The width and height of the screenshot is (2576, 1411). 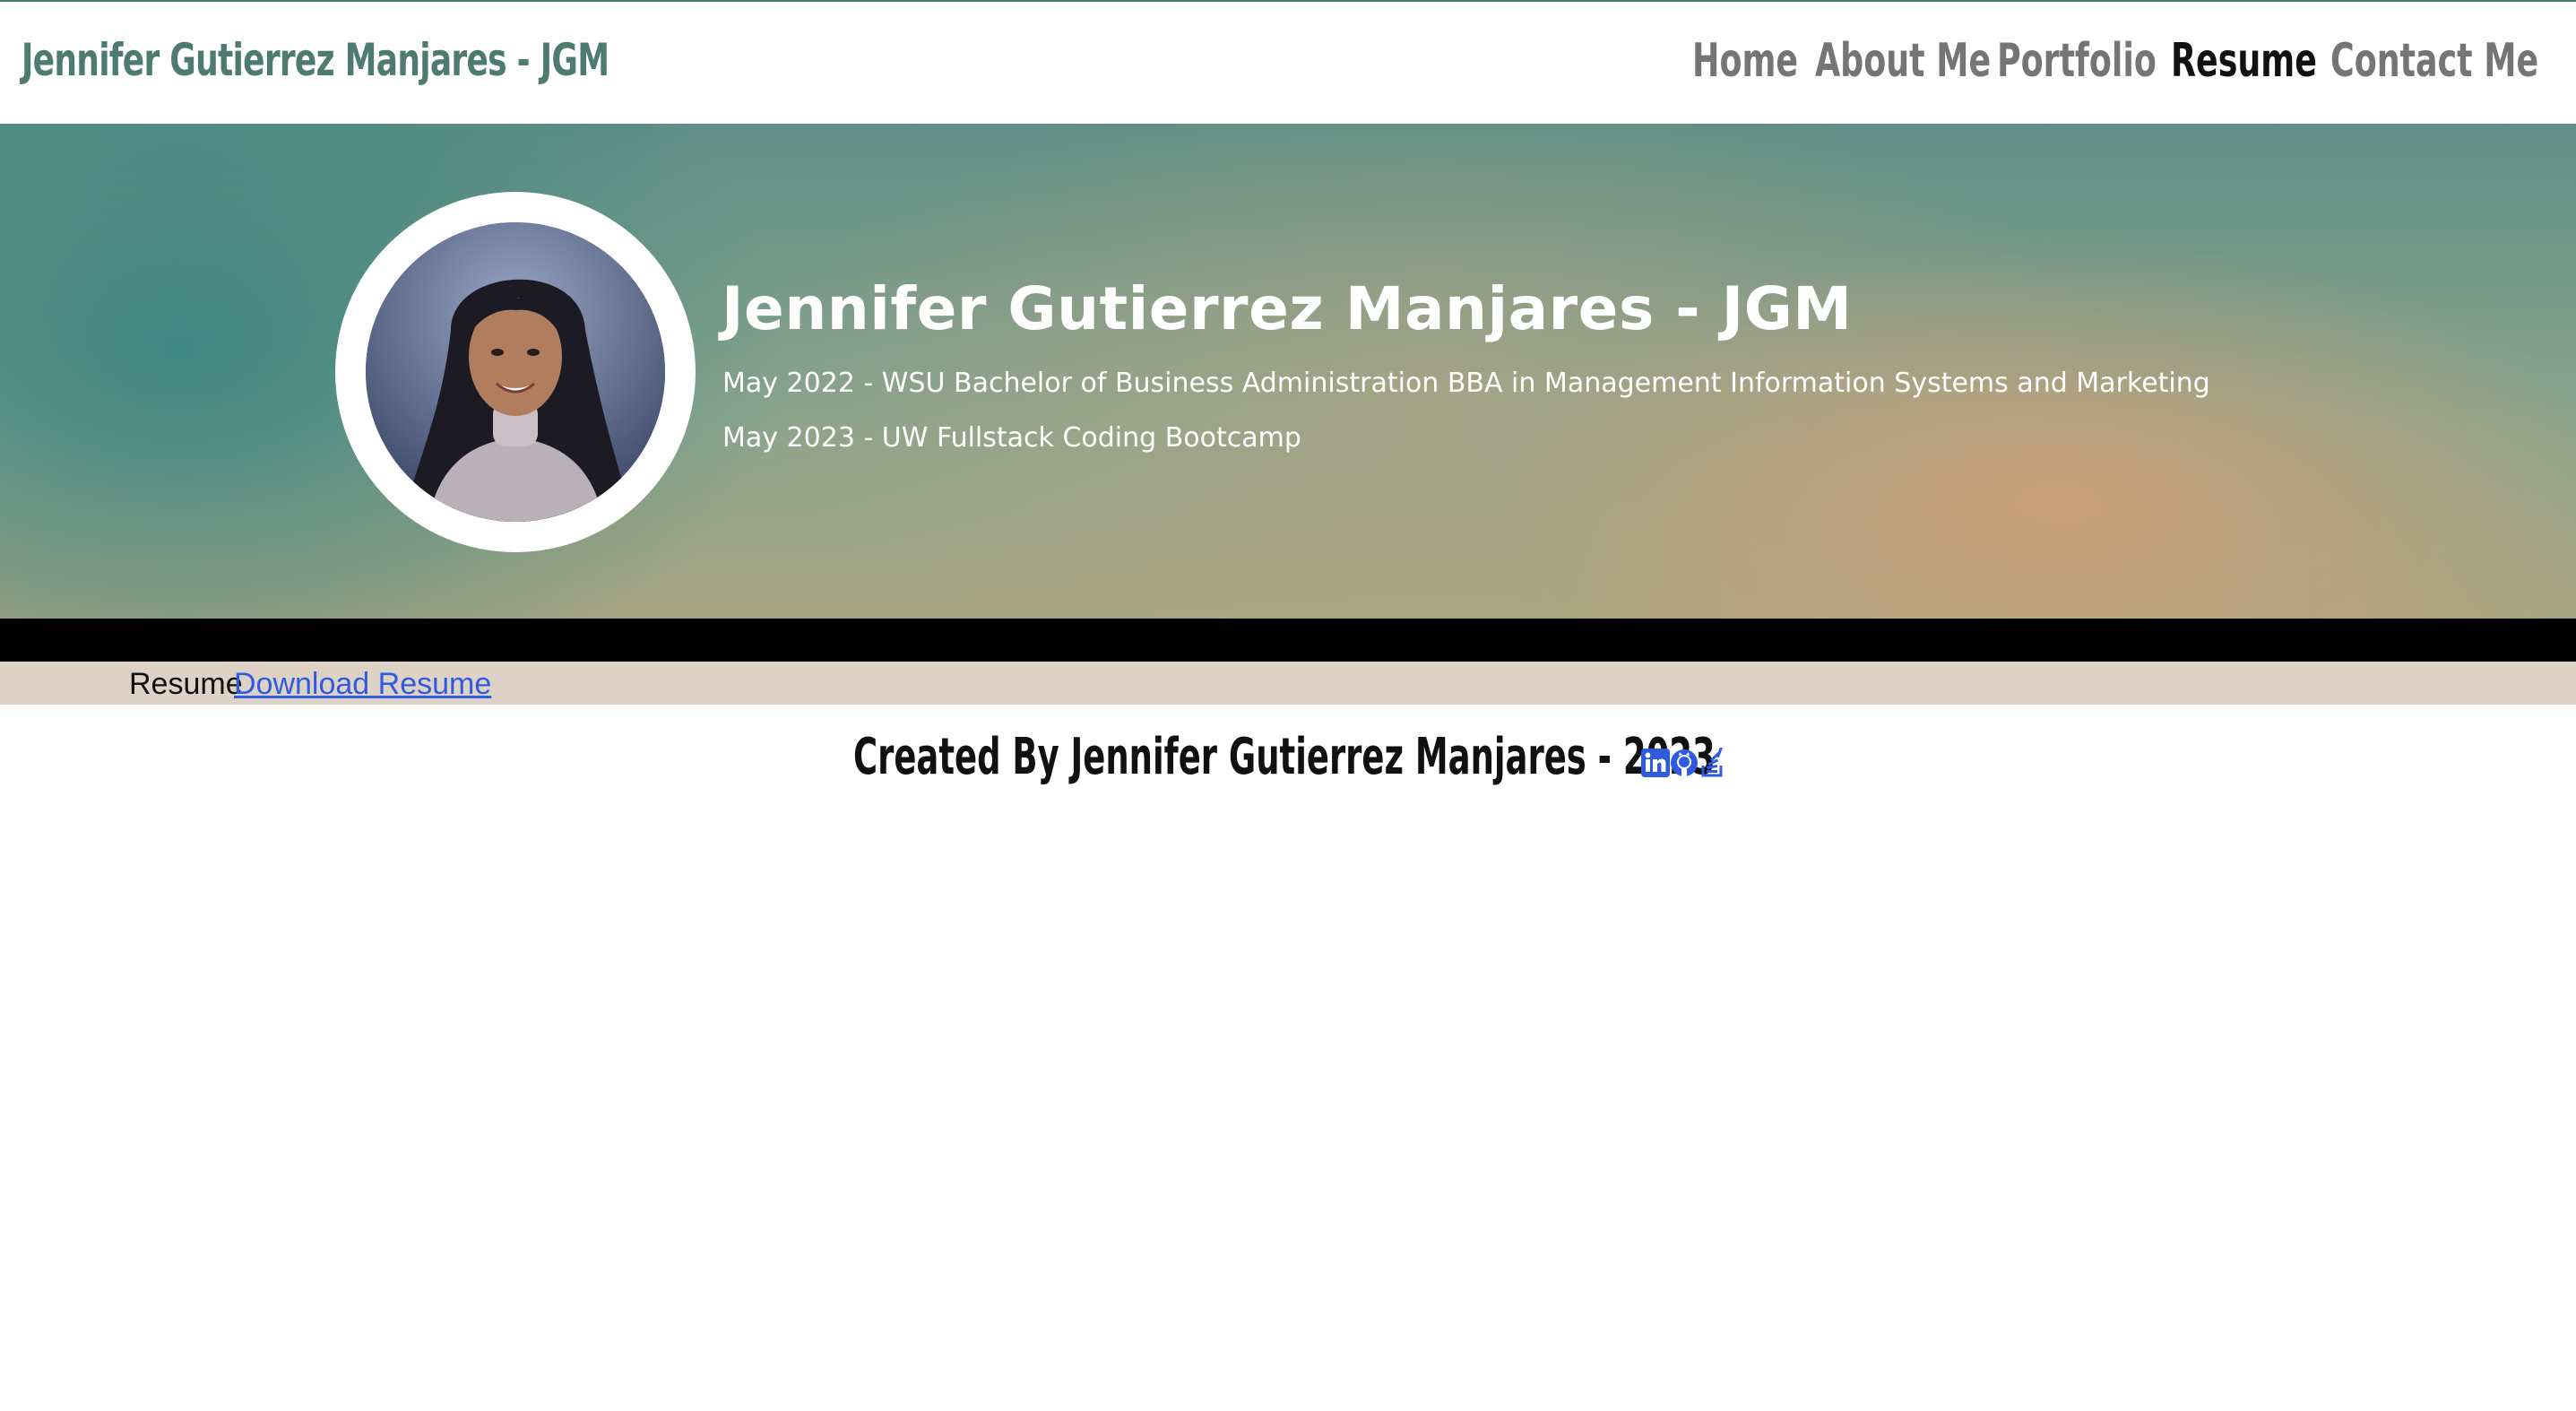 I want to click on nav-link-contact-me: Contact Me, so click(x=2434, y=61).